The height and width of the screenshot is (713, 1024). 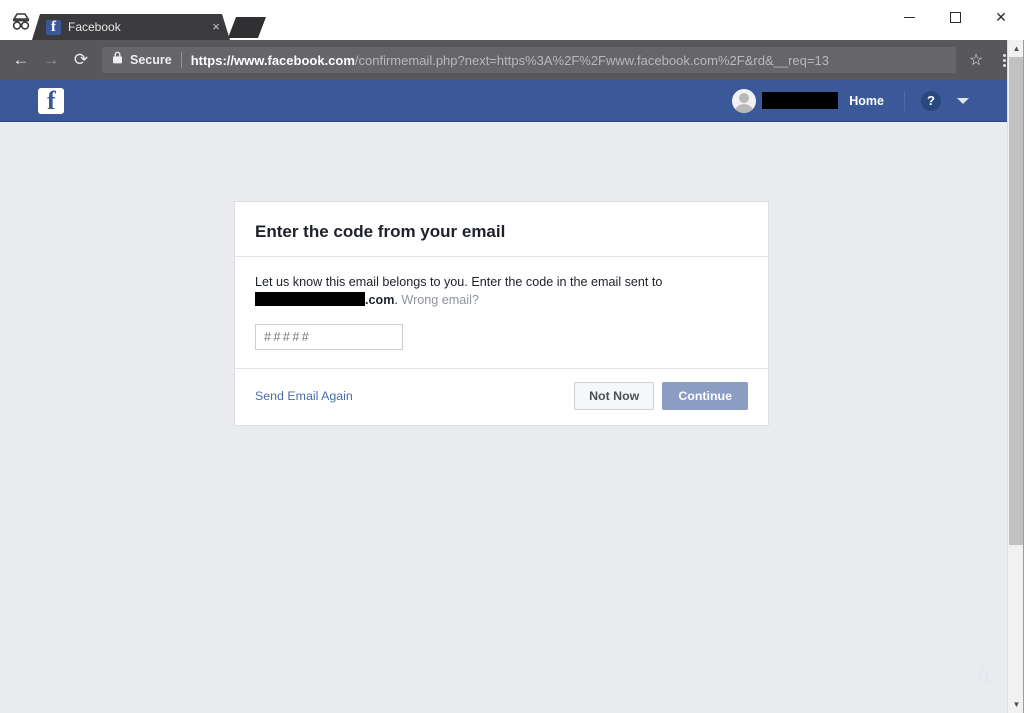 What do you see at coordinates (570, 20) in the screenshot?
I see `title-bar-drag-area` at bounding box center [570, 20].